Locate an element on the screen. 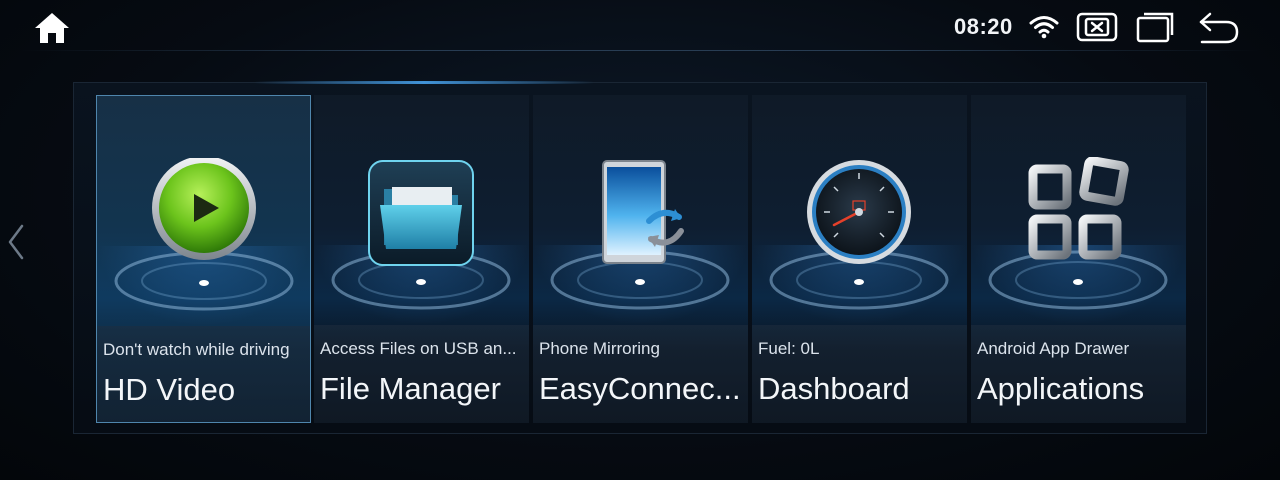 Image resolution: width=1280 pixels, height=480 pixels. phone-mirror-icon is located at coordinates (640, 212).